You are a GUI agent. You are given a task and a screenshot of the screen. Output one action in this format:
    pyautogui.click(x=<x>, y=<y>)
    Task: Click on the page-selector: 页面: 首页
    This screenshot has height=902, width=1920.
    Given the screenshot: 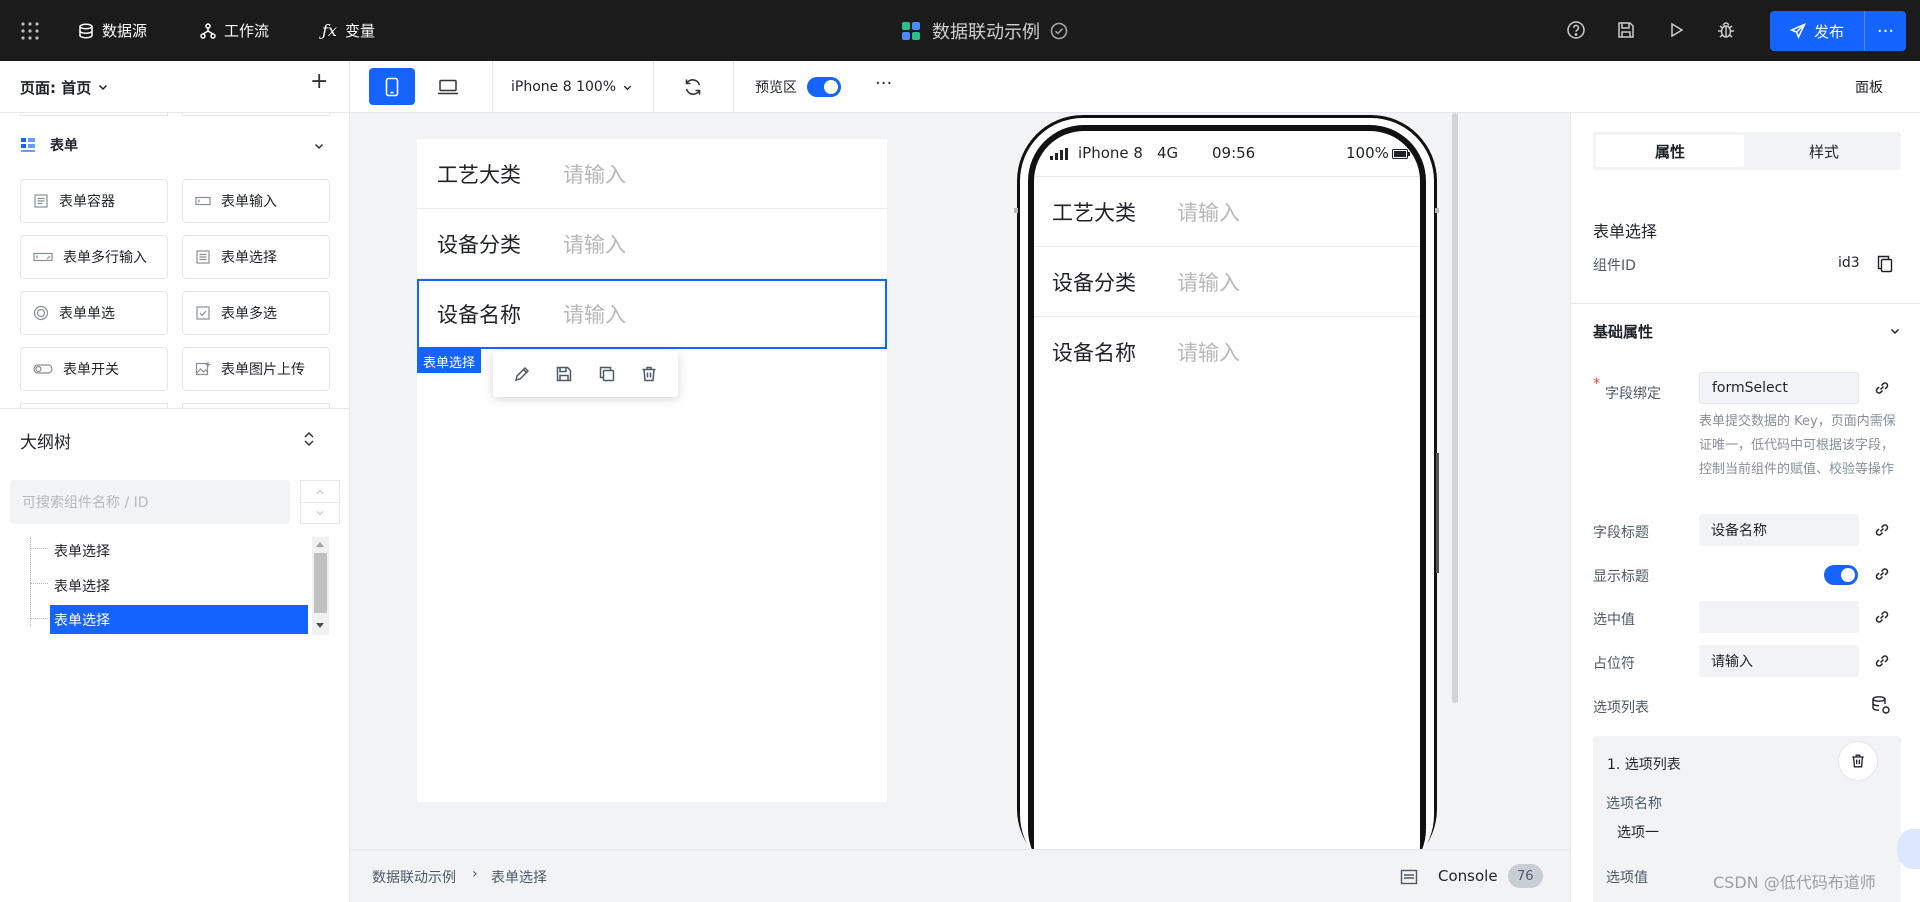 What is the action you would take?
    pyautogui.click(x=64, y=87)
    